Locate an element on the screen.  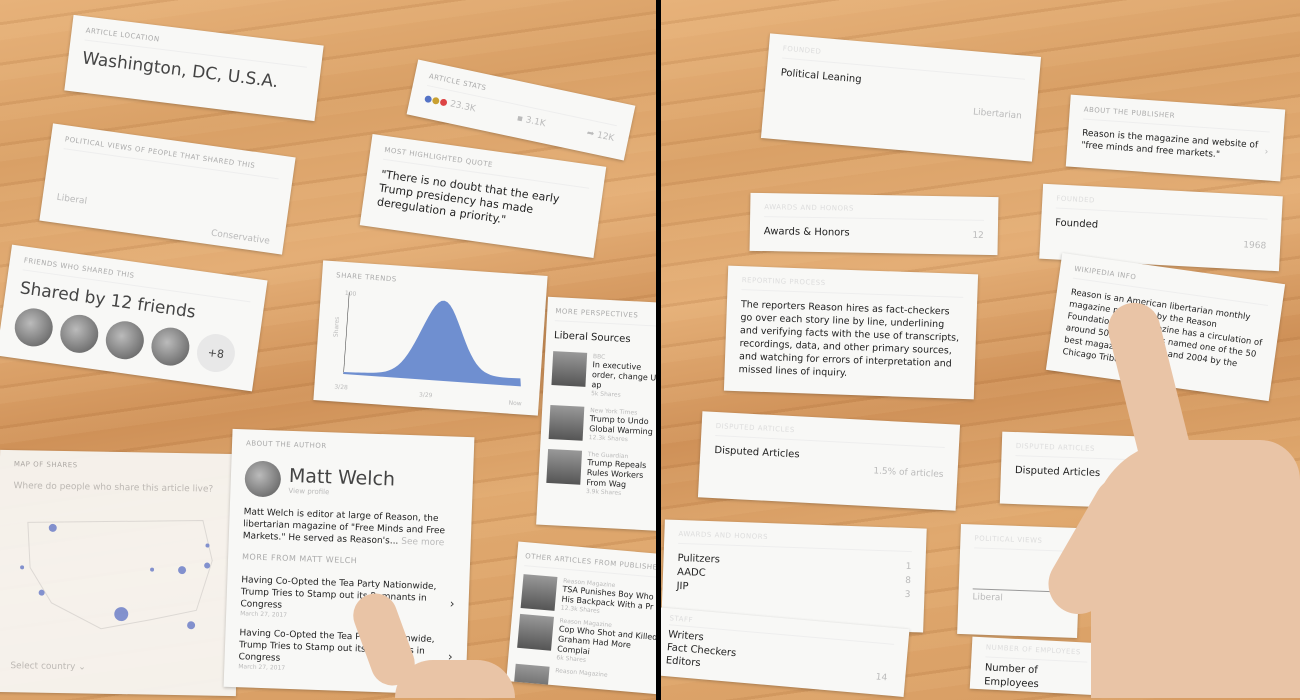
article-location-card: Article Location Washington, DC, U.S.A. is located at coordinates (194, 68).